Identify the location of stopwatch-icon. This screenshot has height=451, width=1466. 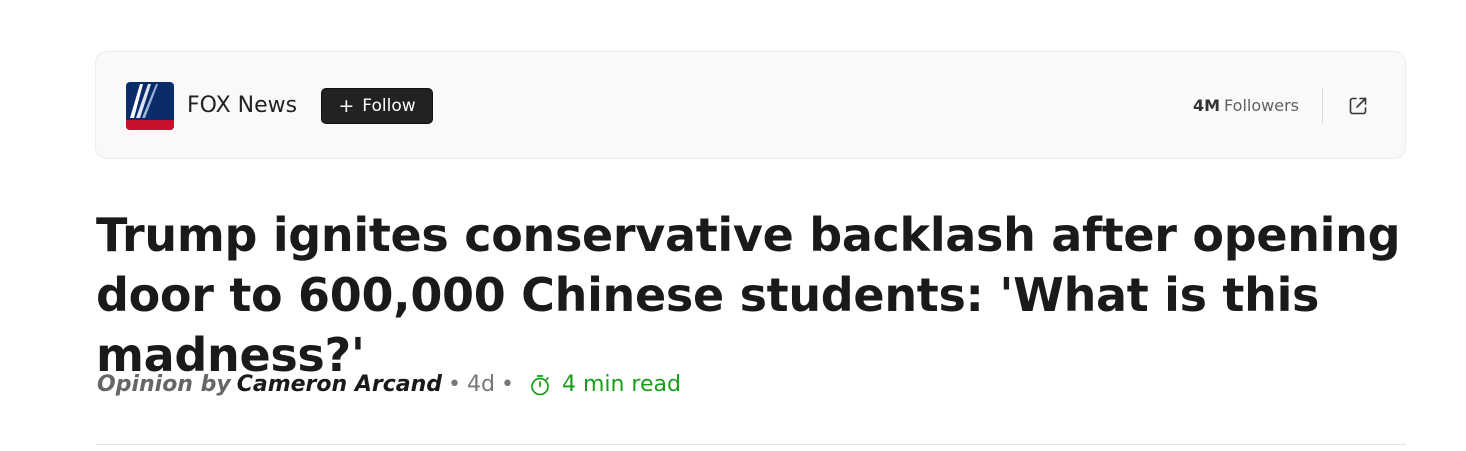
(540, 385).